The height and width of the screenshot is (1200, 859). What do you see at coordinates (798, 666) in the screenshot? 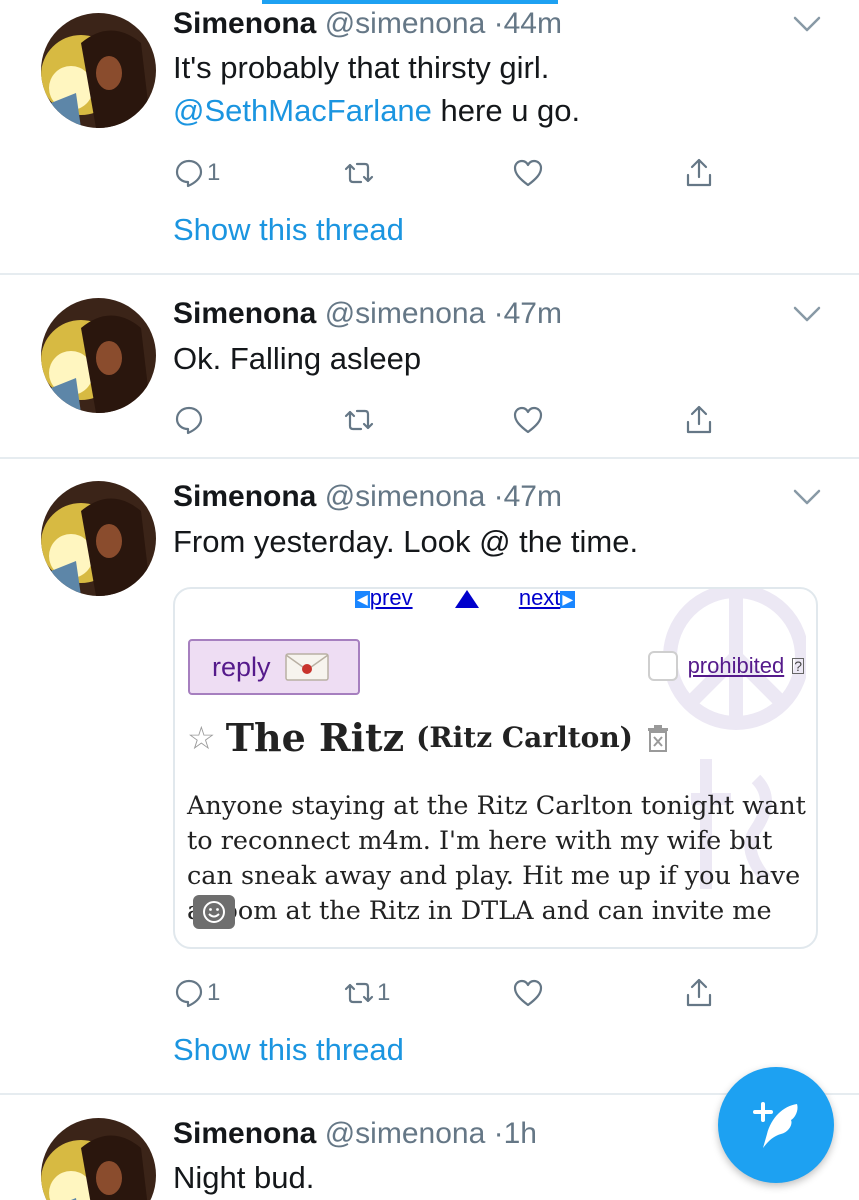
I see `help-link: ?` at bounding box center [798, 666].